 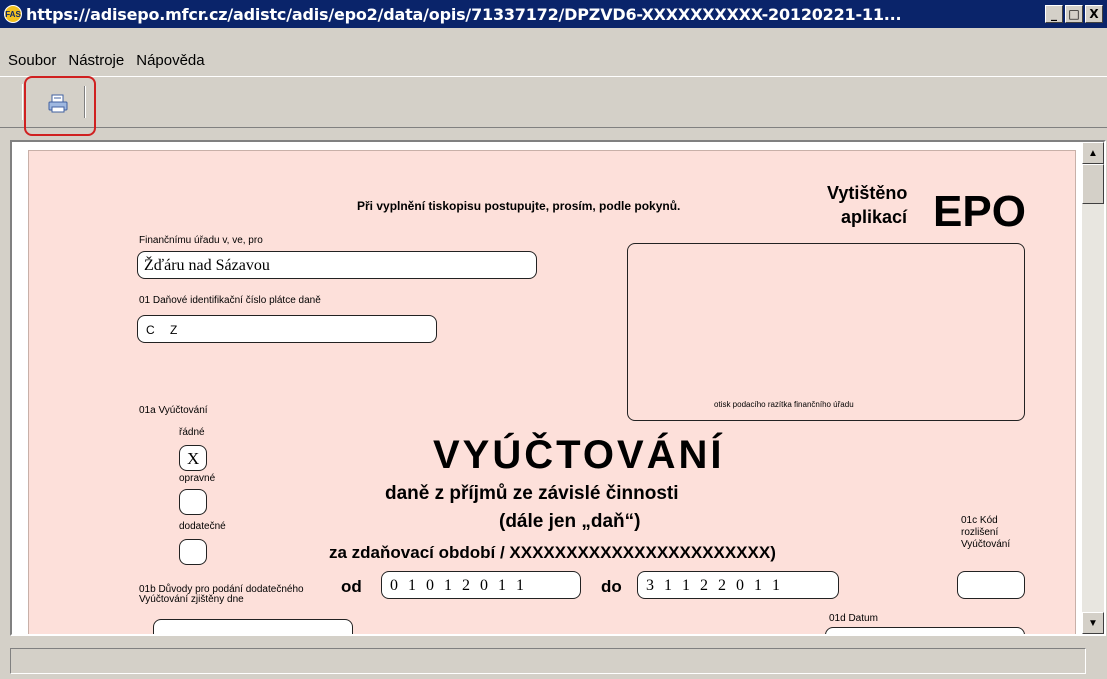 What do you see at coordinates (570, 521) in the screenshot?
I see `subtitle-2: (dále jen „daň“)` at bounding box center [570, 521].